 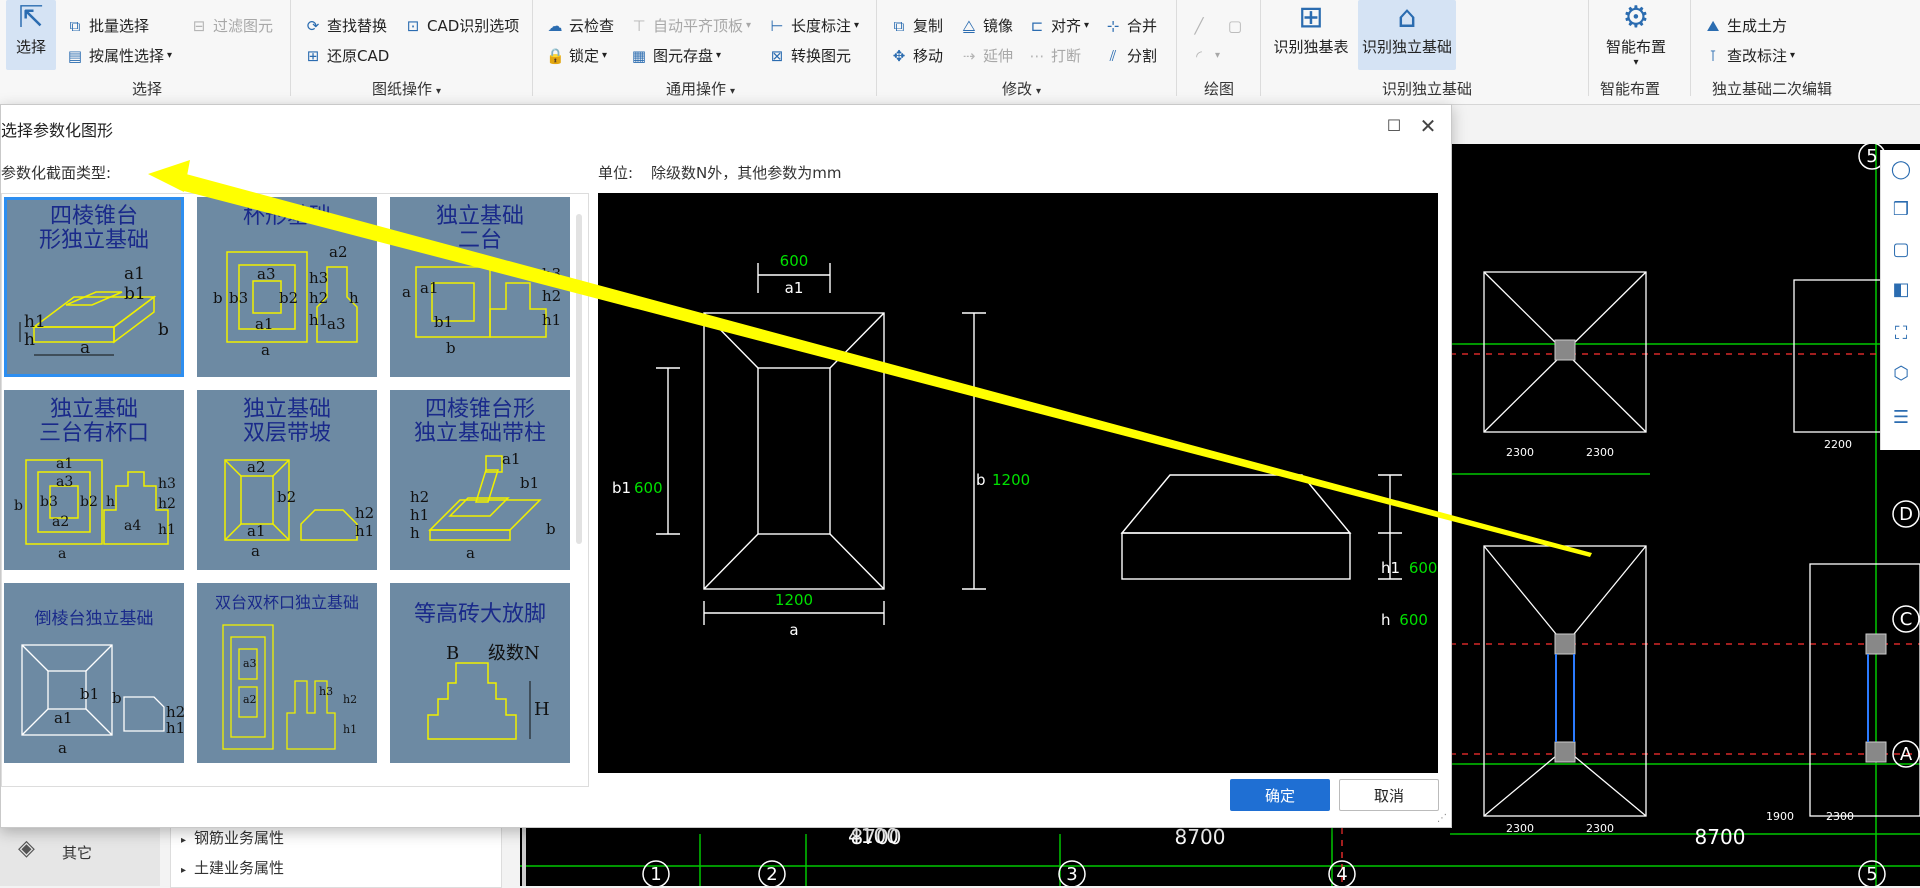 I want to click on left-panel: ◈ 其它 ▸ 钢筋业务属性 ▸ 土建业务属性, so click(x=263, y=854).